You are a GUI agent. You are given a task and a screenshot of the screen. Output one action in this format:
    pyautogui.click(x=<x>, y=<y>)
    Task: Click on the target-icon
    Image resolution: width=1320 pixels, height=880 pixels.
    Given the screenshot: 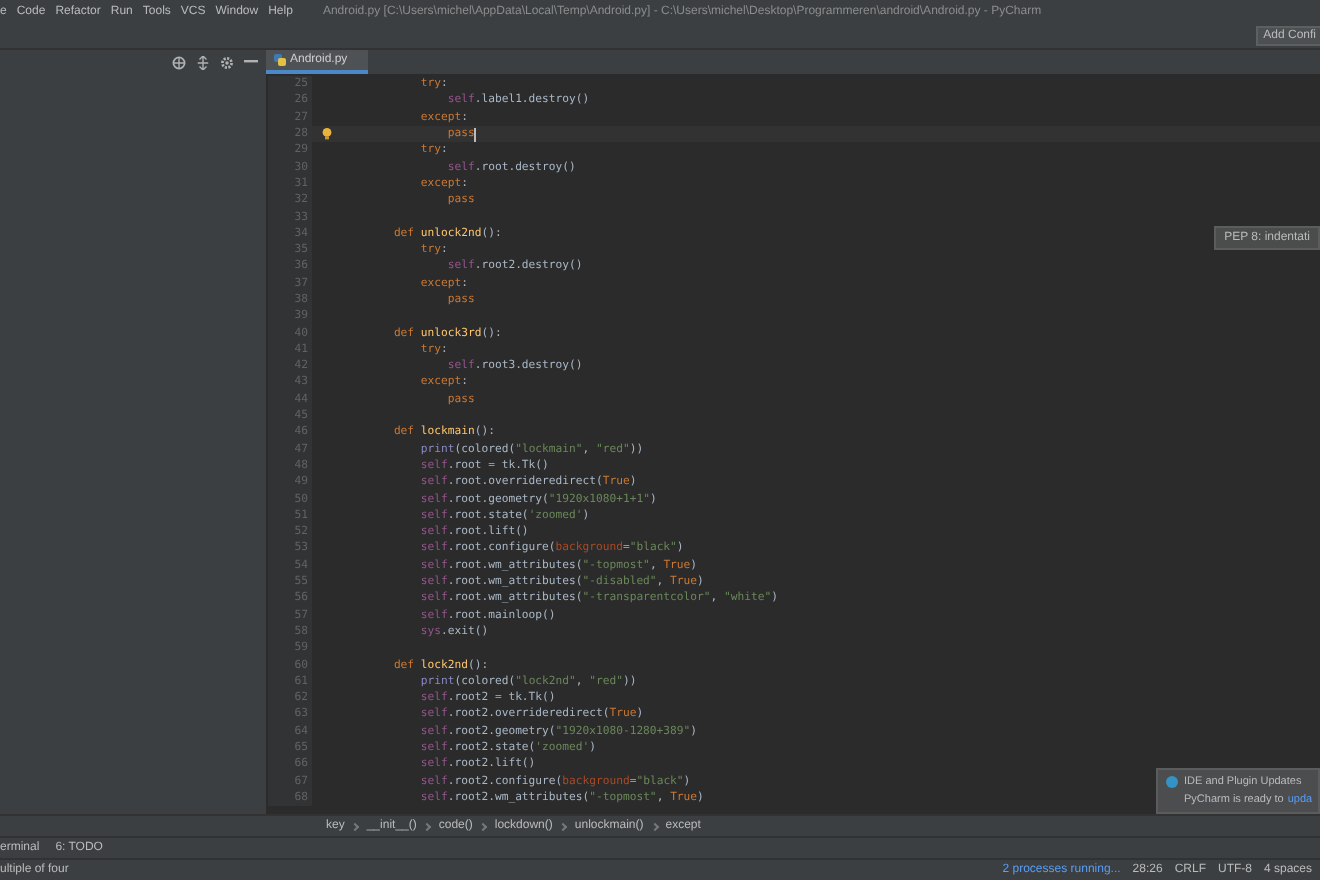 What is the action you would take?
    pyautogui.click(x=179, y=62)
    